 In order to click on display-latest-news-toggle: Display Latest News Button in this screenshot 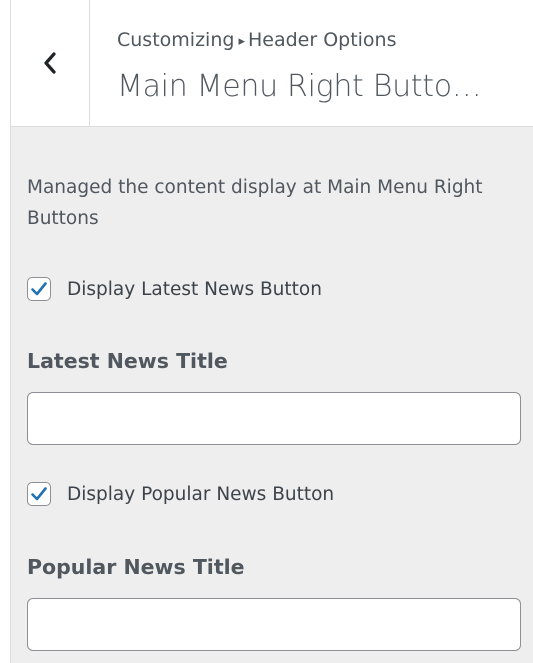, I will do `click(174, 289)`.